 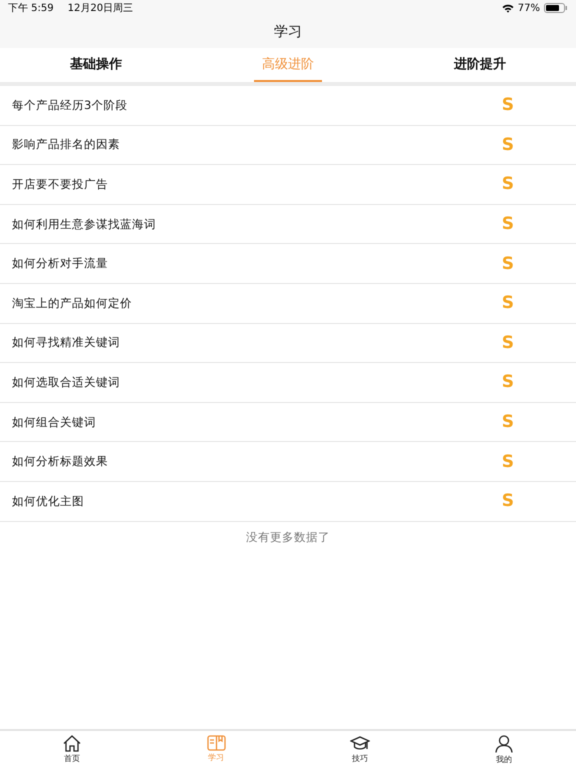 I want to click on tab-bar-item: 技巧, so click(x=360, y=749).